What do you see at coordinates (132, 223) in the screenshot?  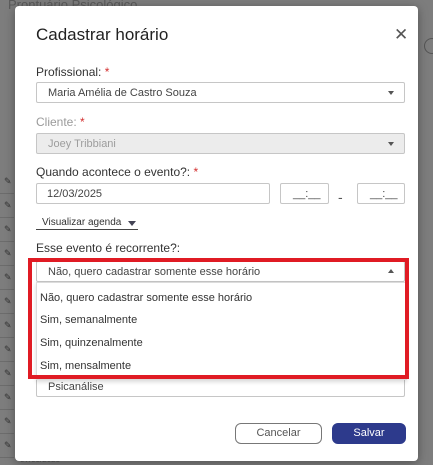 I see `triangle-down-icon` at bounding box center [132, 223].